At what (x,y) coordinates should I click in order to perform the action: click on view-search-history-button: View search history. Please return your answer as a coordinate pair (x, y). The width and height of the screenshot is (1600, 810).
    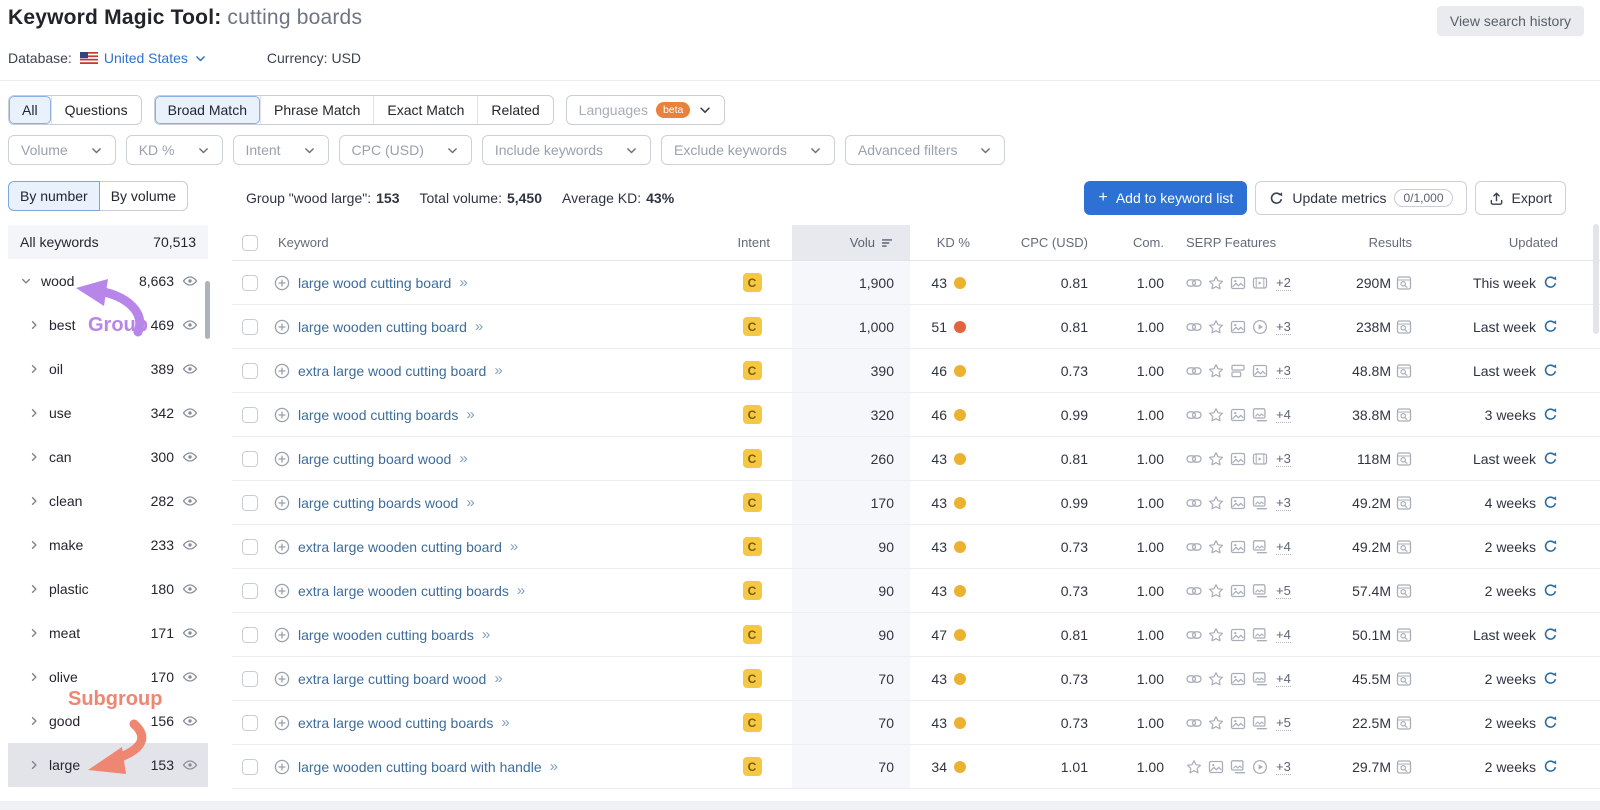
    Looking at the image, I should click on (1510, 21).